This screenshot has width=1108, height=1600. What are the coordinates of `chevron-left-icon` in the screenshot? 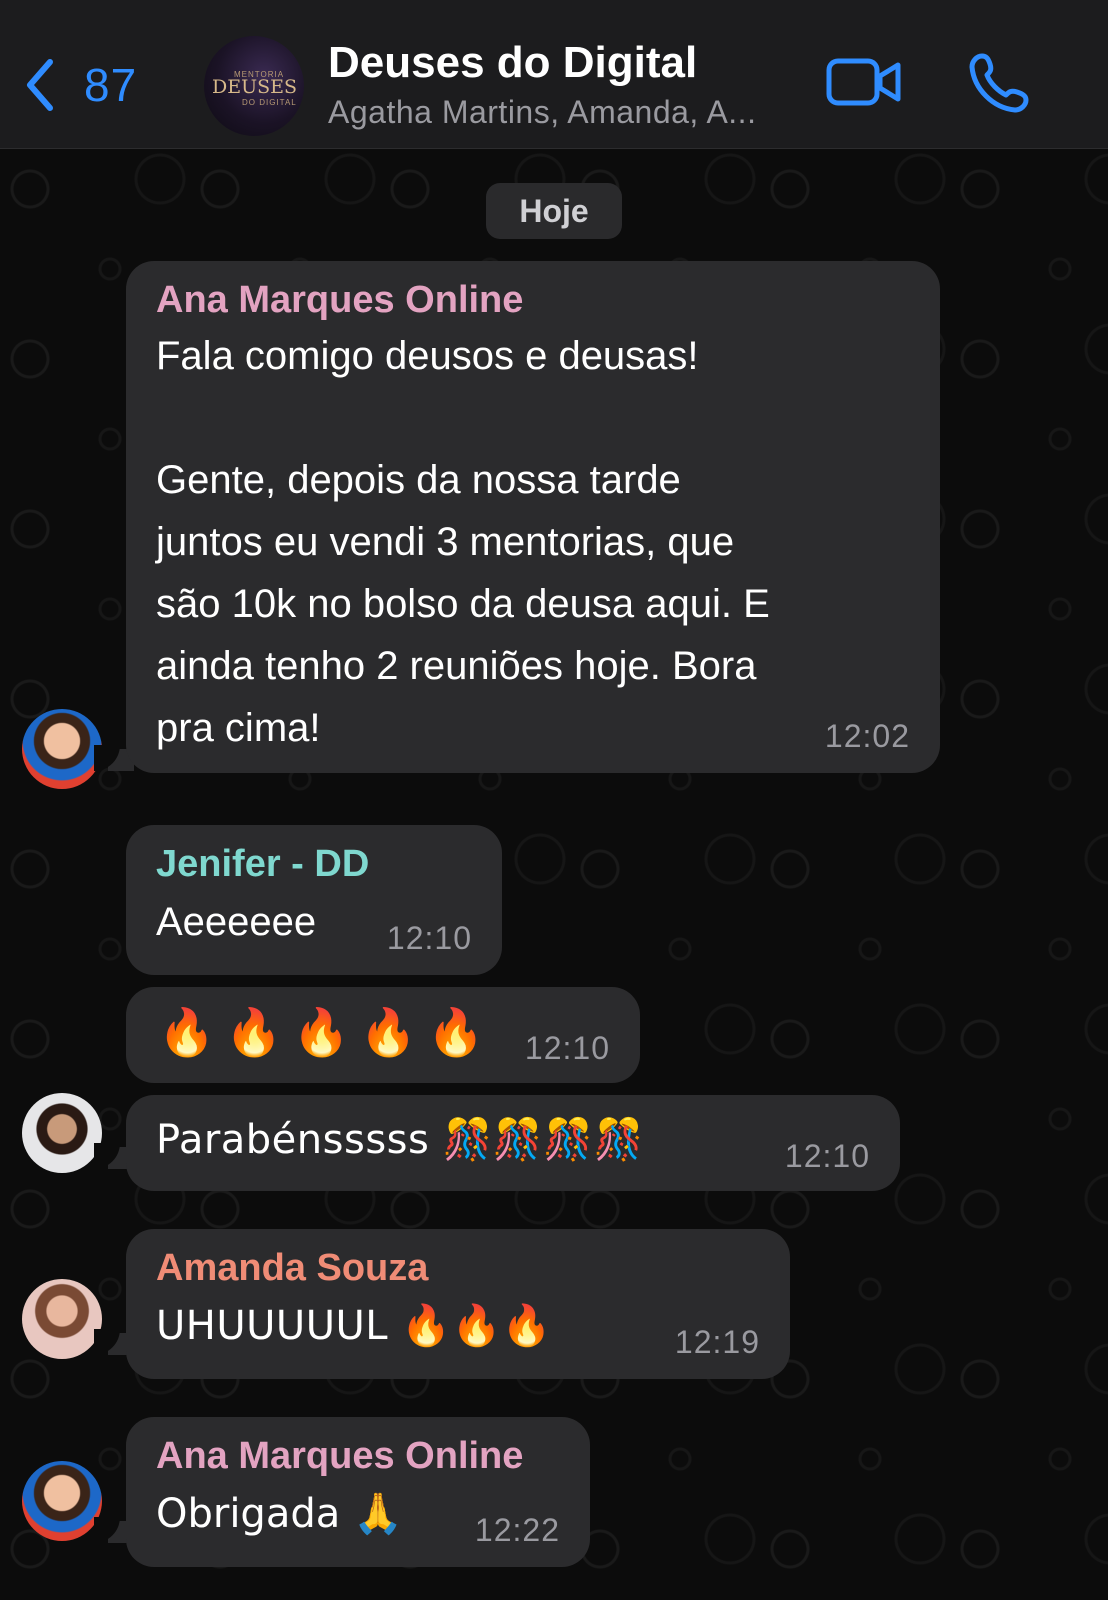 It's located at (40, 85).